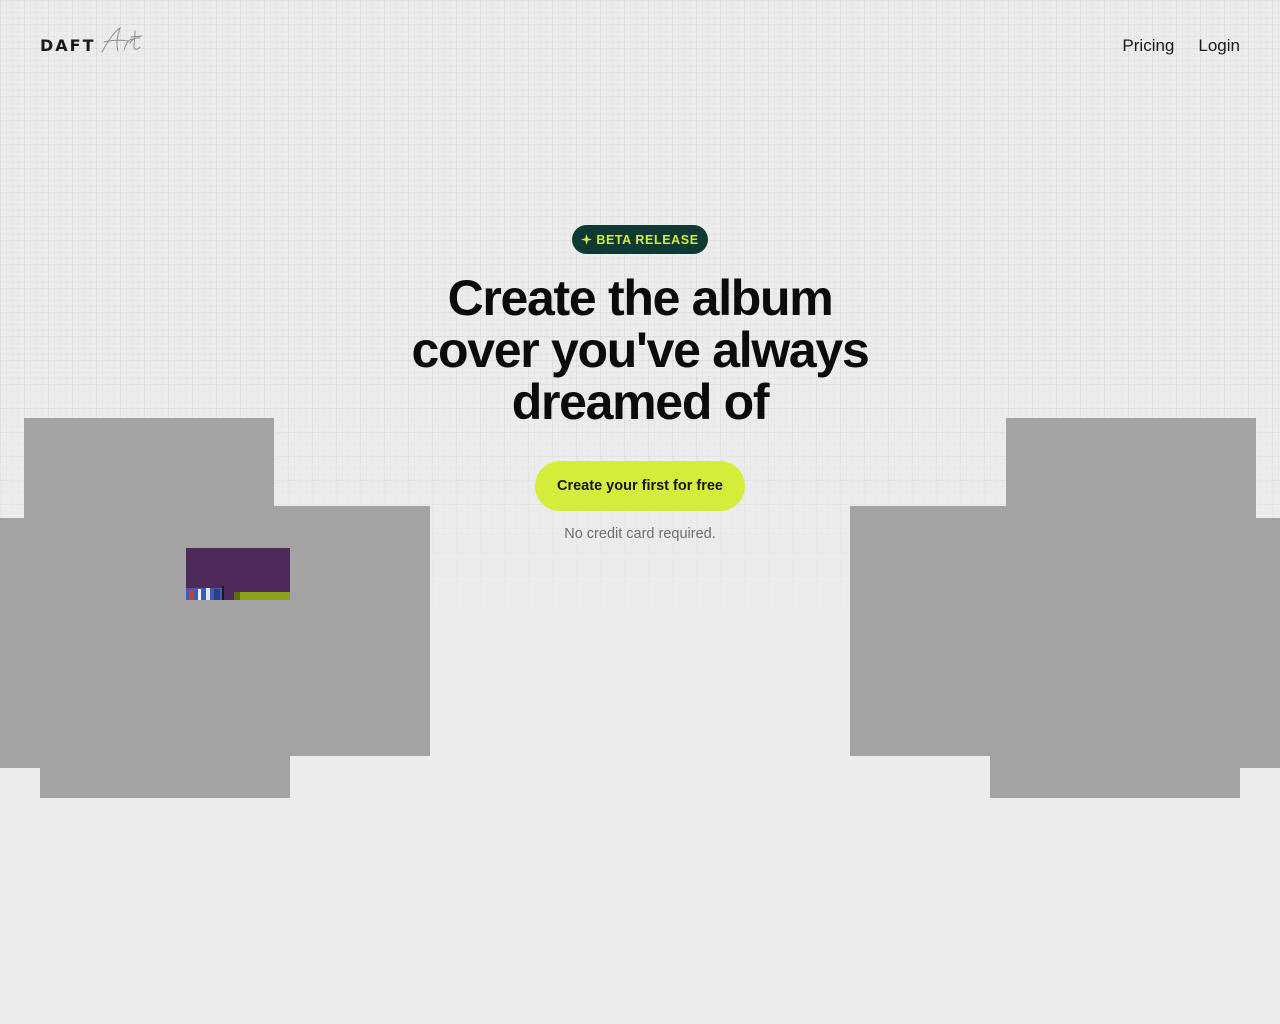 This screenshot has width=1280, height=1024. What do you see at coordinates (640, 534) in the screenshot?
I see `no-credit-card-note: No credit card required.` at bounding box center [640, 534].